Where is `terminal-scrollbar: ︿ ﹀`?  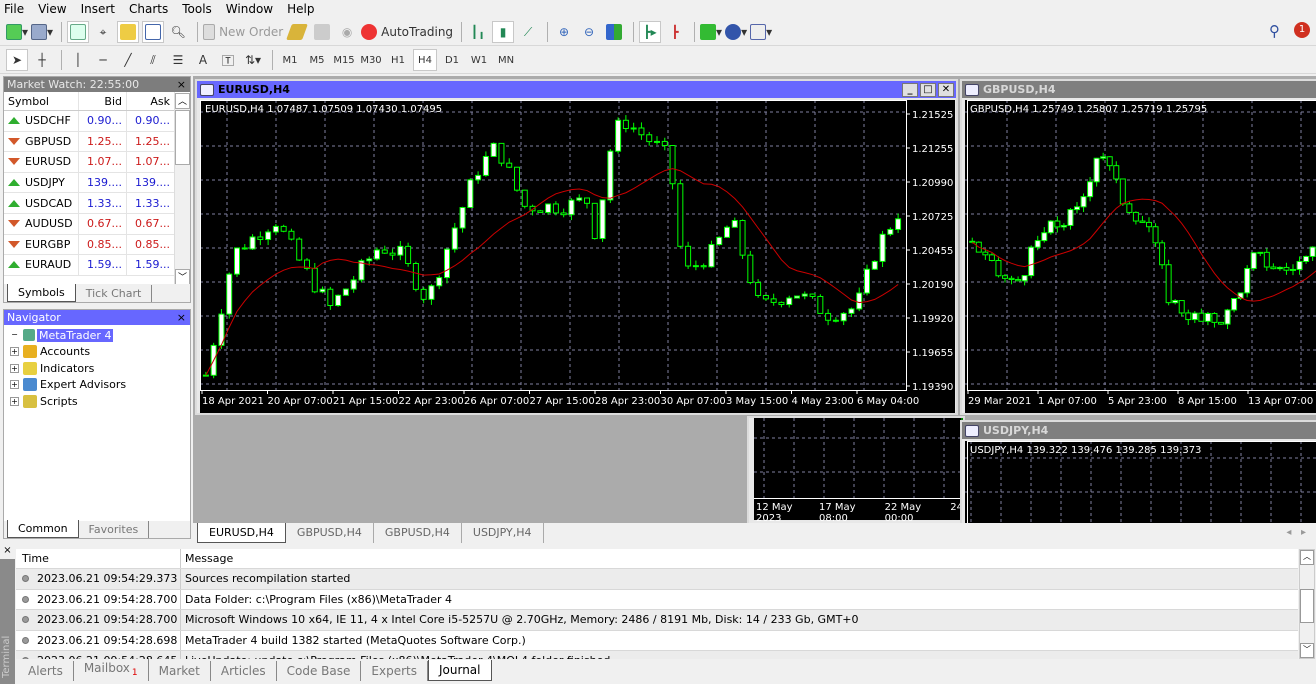
terminal-scrollbar: ︿ ﹀ is located at coordinates (1307, 604).